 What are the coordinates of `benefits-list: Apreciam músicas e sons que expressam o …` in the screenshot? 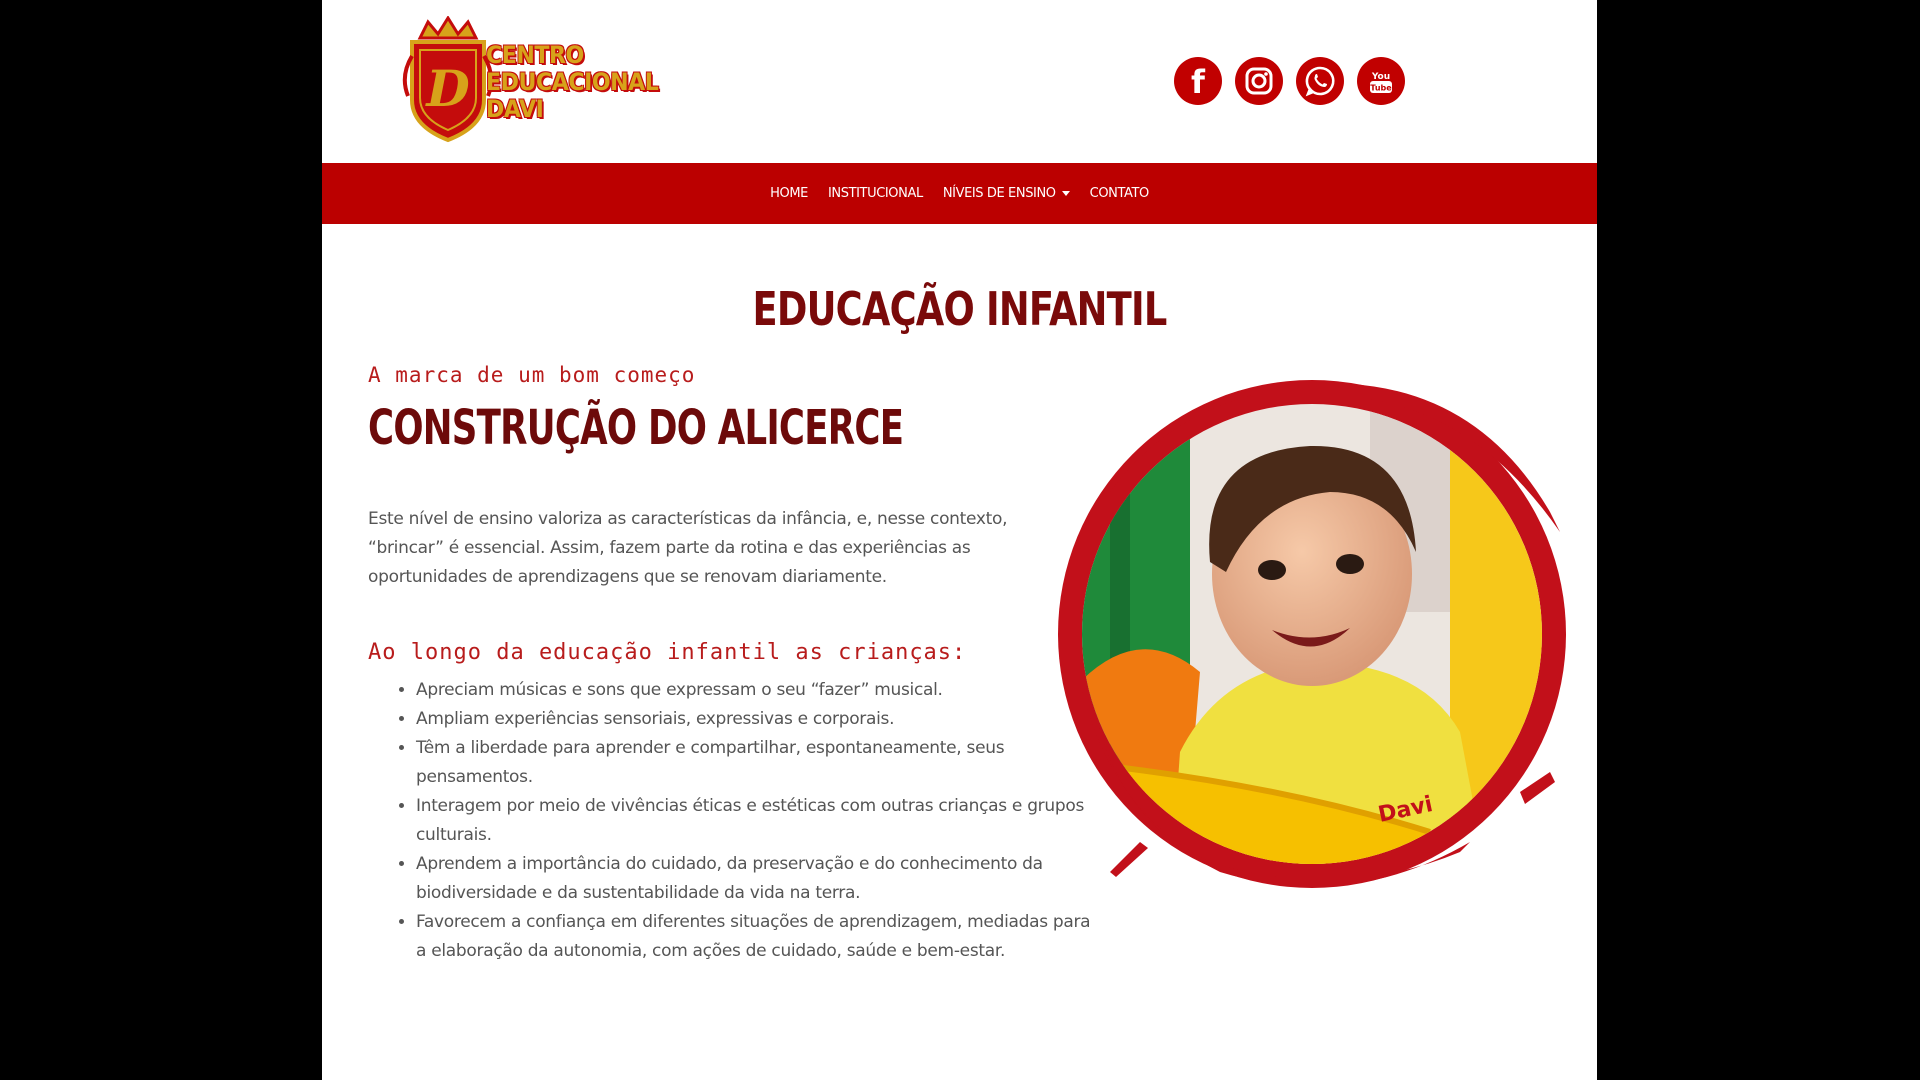 It's located at (732, 821).